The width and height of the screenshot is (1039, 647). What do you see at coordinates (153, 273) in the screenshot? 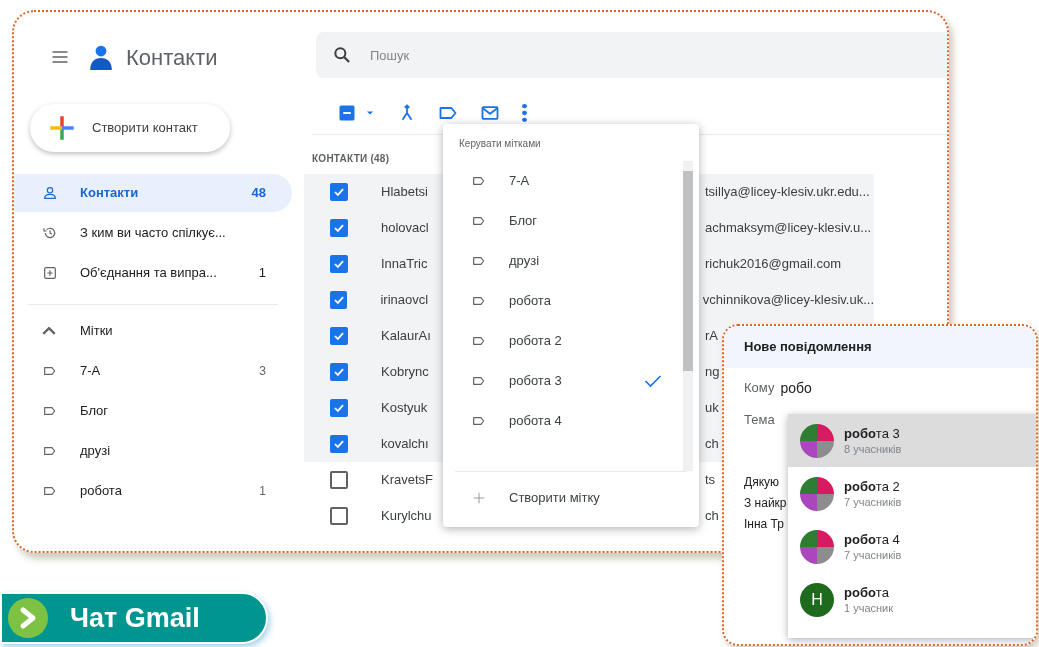
I see `sidebar-item: Об'єднання та випра... 1` at bounding box center [153, 273].